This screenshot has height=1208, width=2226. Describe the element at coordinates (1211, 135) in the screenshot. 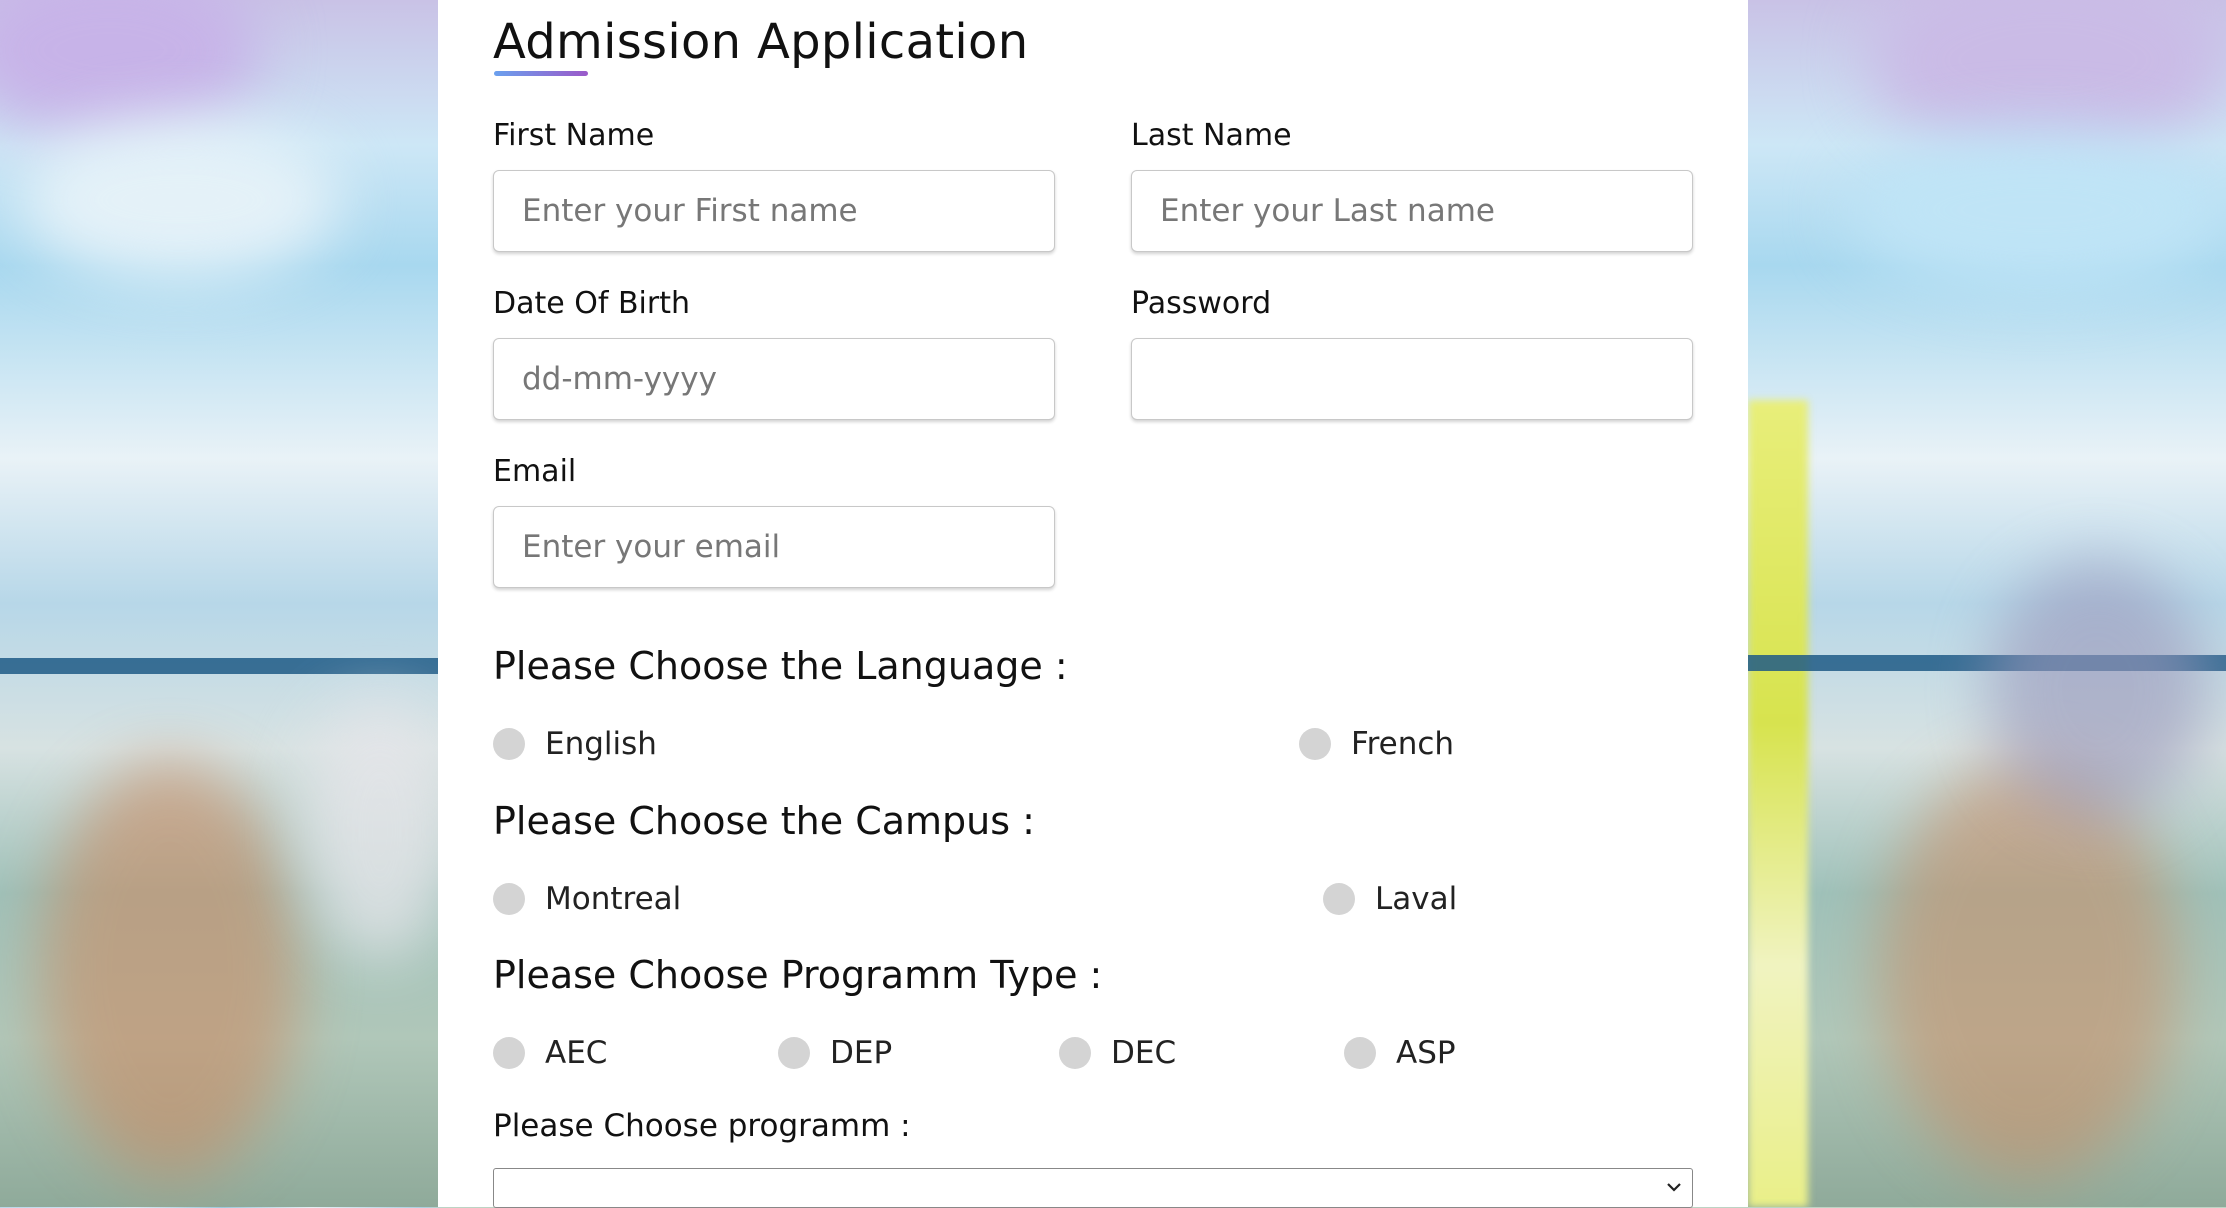

I see `last-name-label: Last Name` at that location.